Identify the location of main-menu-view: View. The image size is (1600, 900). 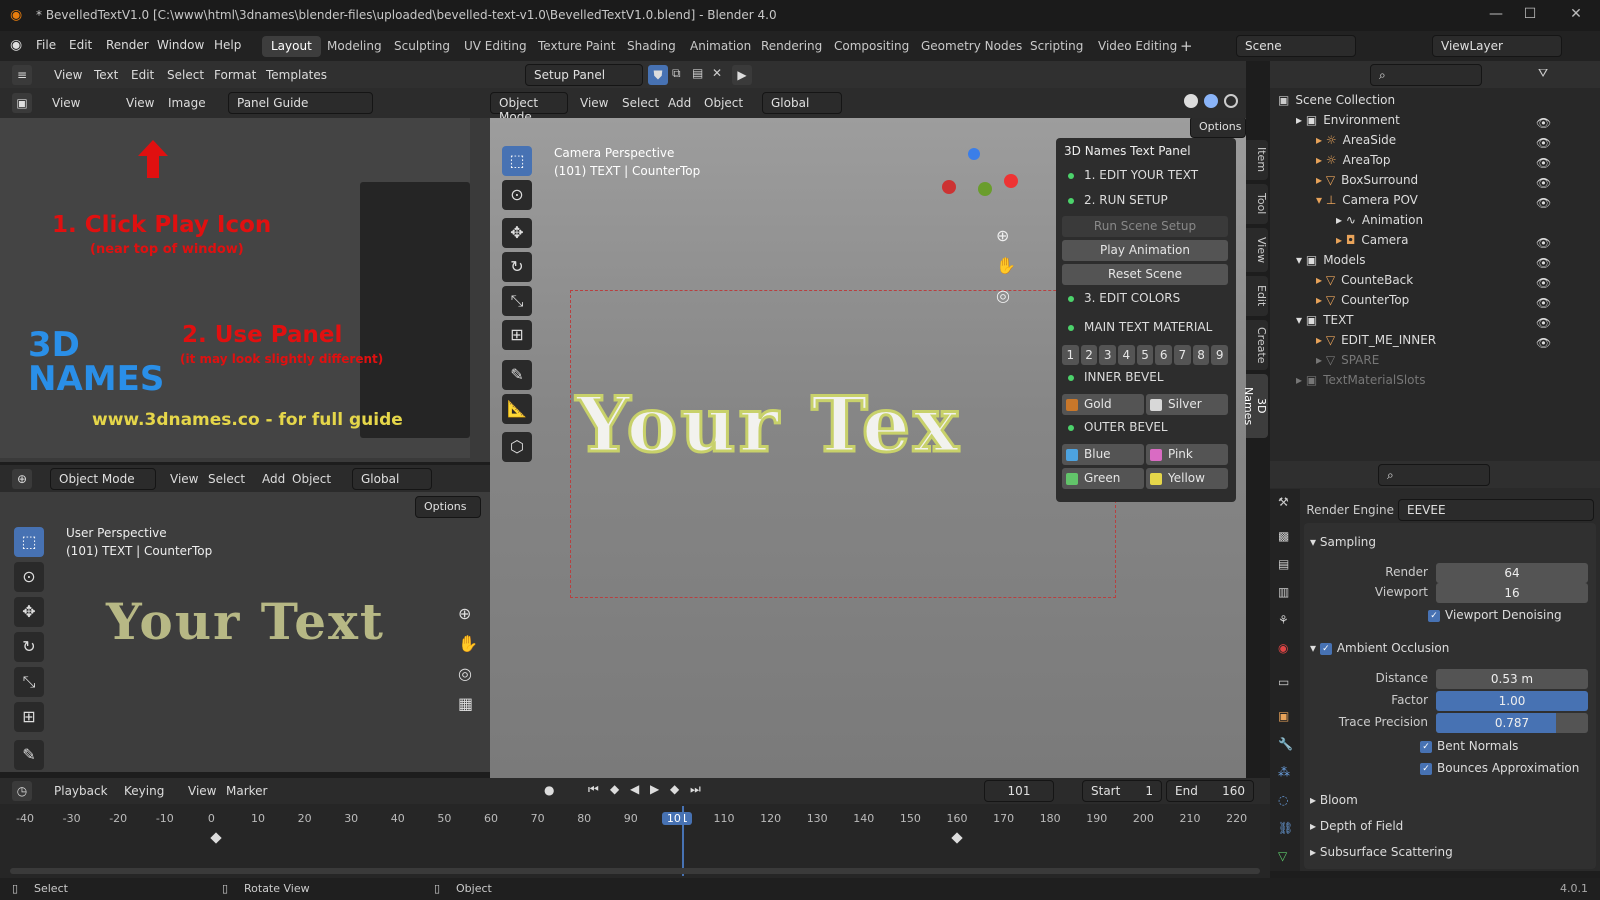
(594, 103).